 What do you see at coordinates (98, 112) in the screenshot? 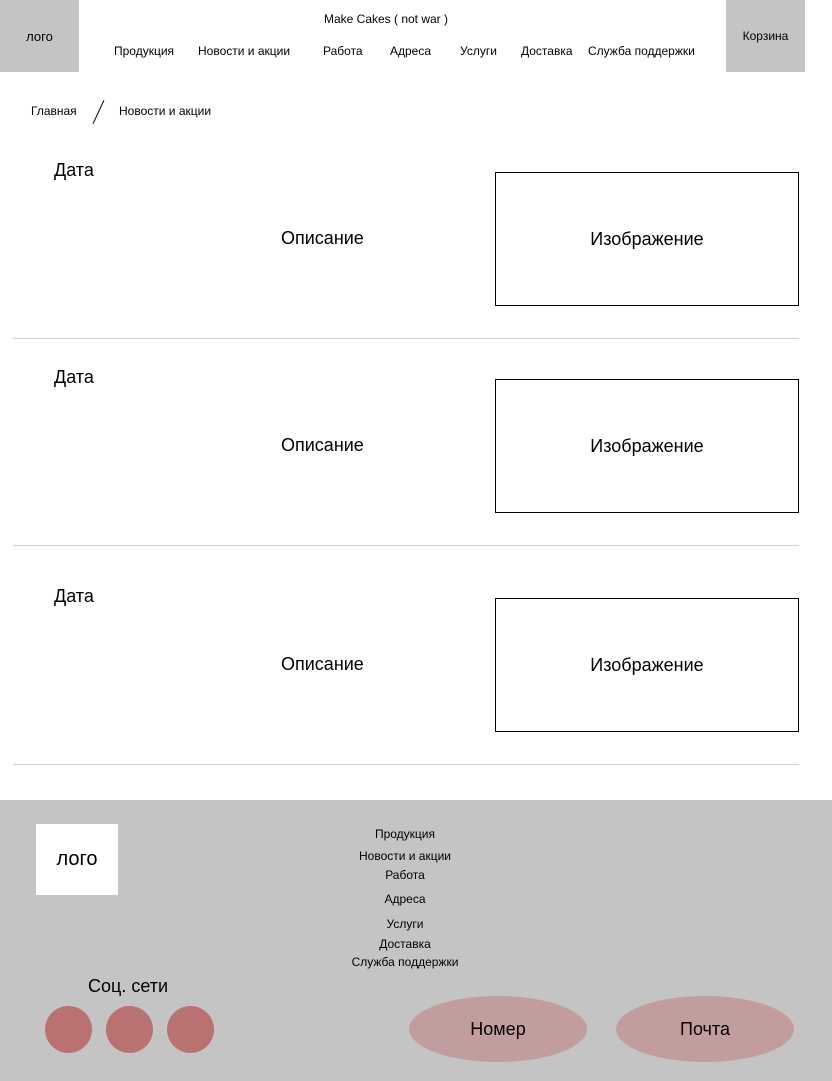
I see `breadcrumb-separator` at bounding box center [98, 112].